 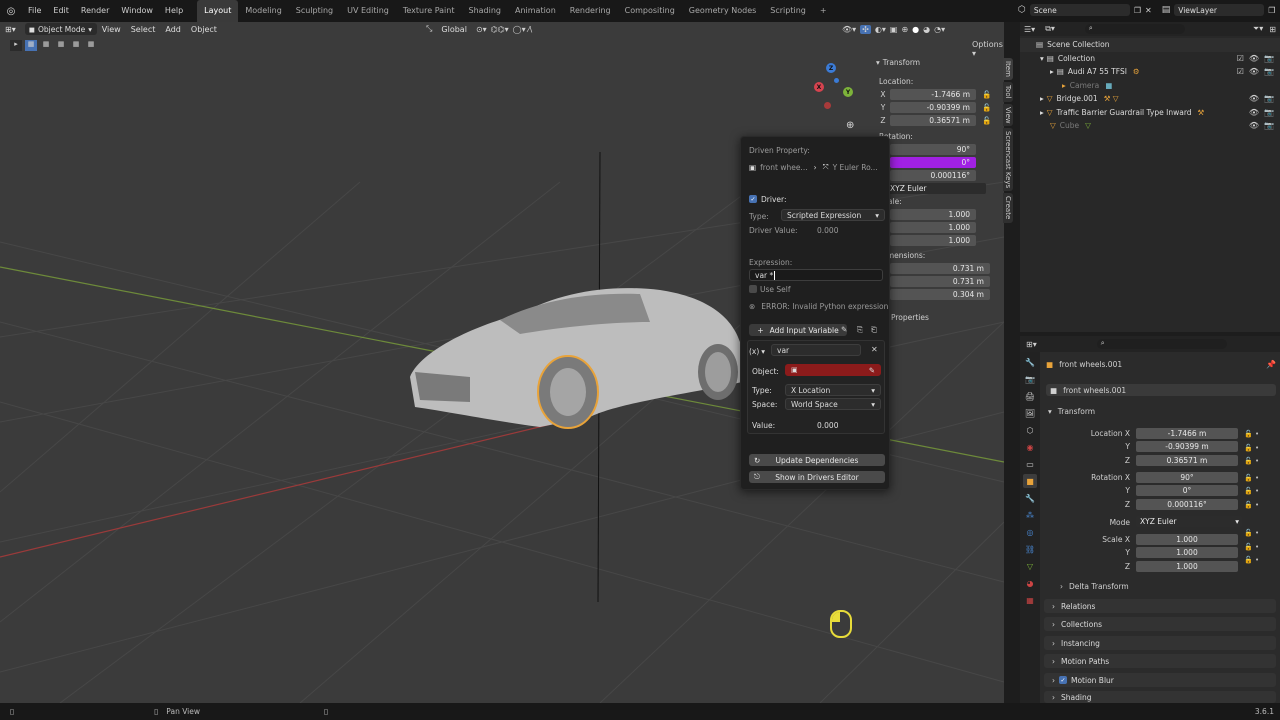 What do you see at coordinates (753, 199) in the screenshot?
I see `driver-enabled-checkbox: ✓` at bounding box center [753, 199].